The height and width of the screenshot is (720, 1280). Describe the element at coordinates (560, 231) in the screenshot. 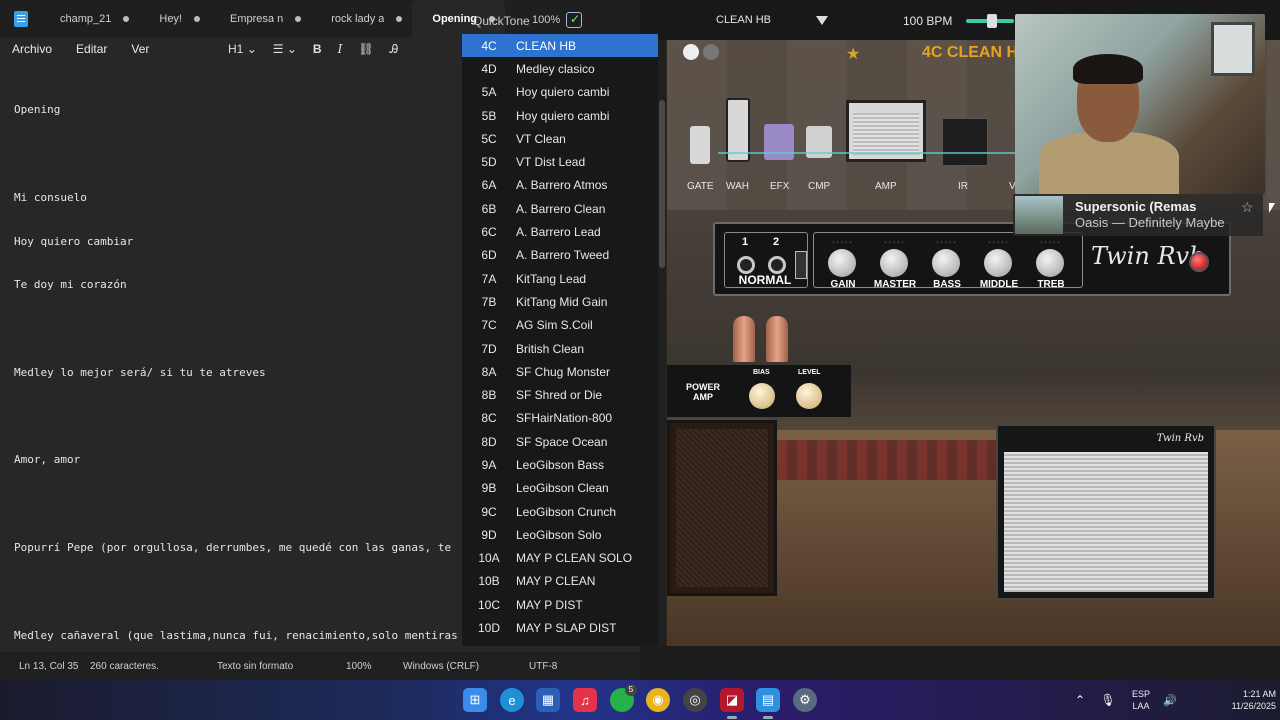

I see `preset-item: 6C A. Barrero Lead` at that location.